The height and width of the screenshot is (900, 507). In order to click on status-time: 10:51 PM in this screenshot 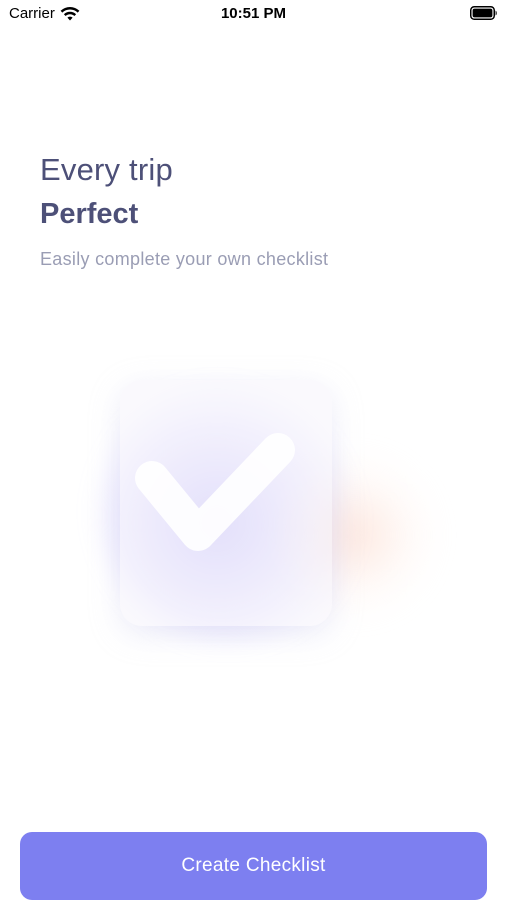, I will do `click(253, 13)`.